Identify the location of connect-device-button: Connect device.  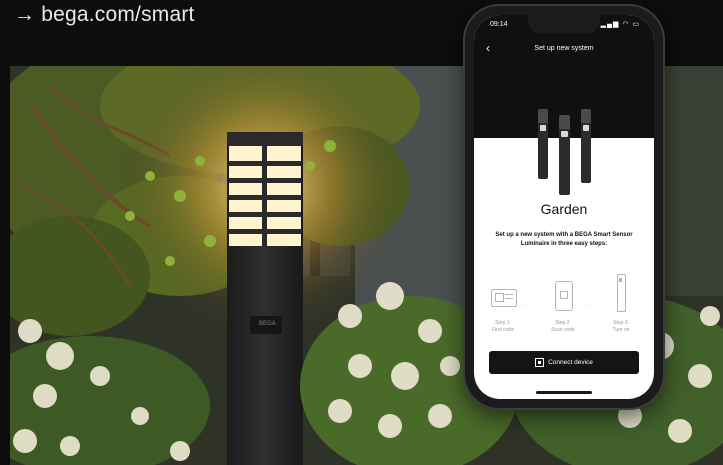
(564, 362).